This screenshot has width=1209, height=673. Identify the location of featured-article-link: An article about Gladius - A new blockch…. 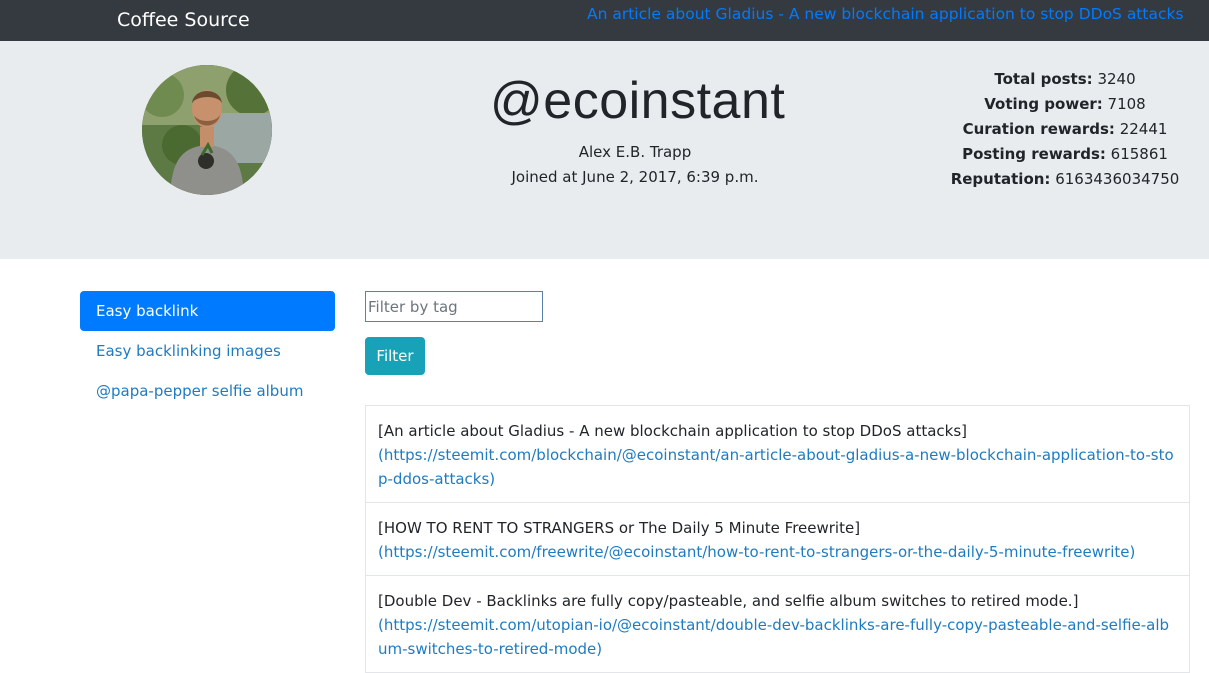
(885, 14).